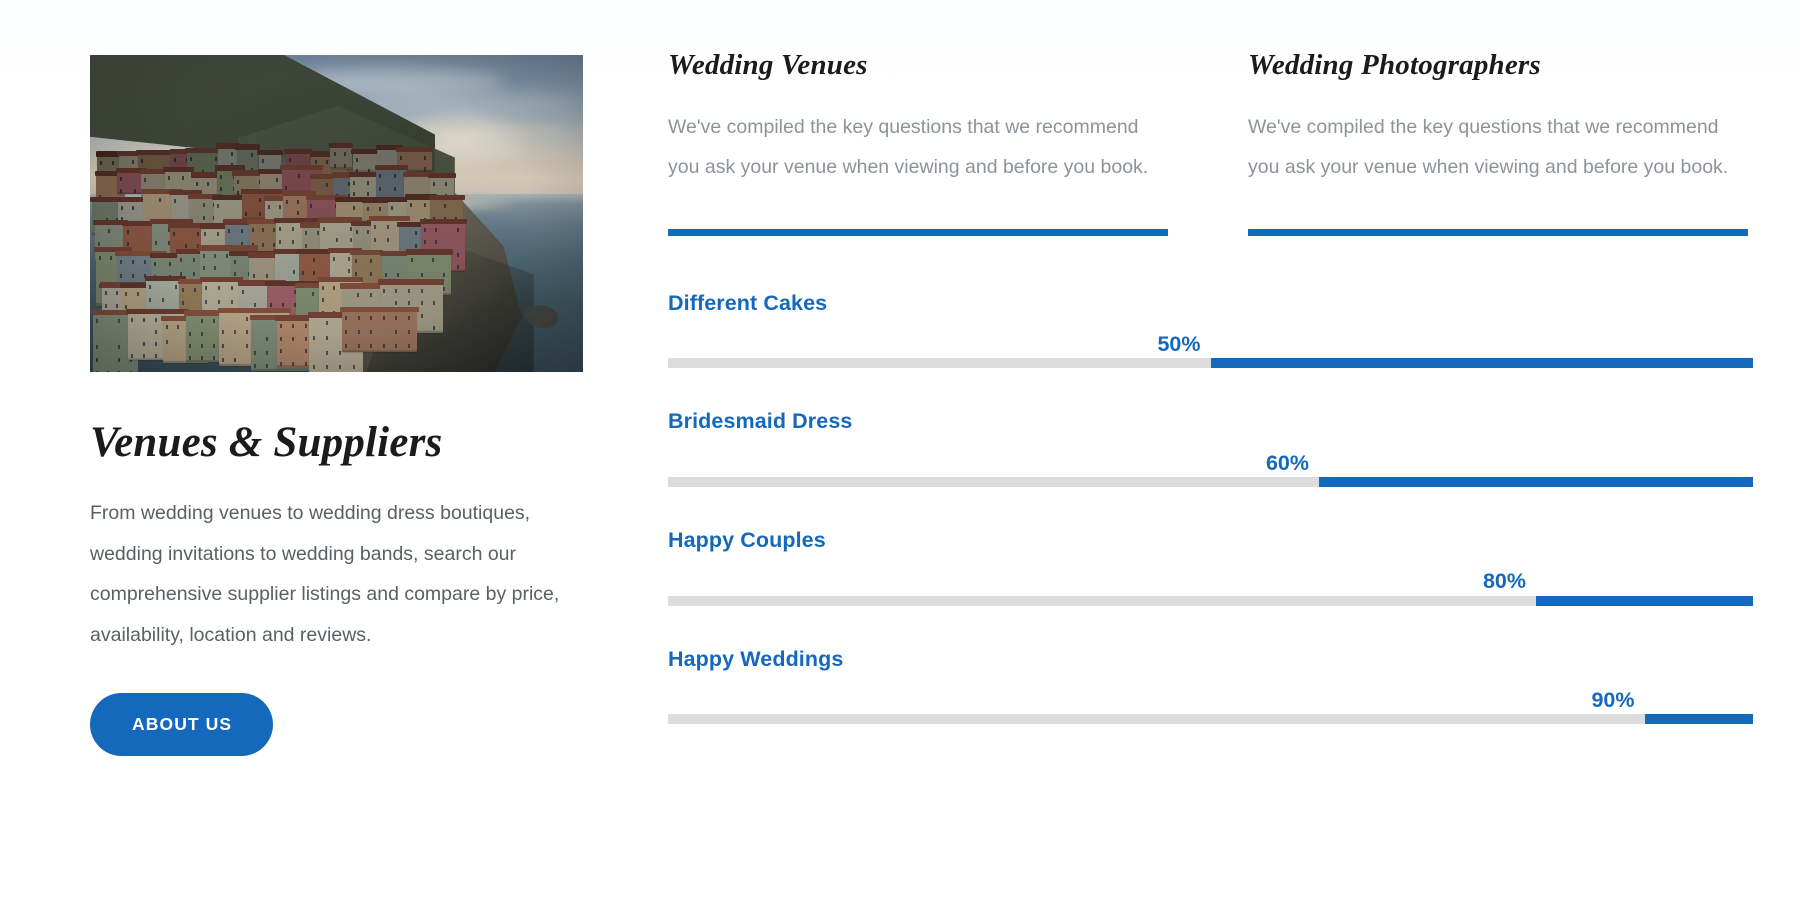 The image size is (1800, 918). I want to click on skill-label: Different Cakes, so click(748, 302).